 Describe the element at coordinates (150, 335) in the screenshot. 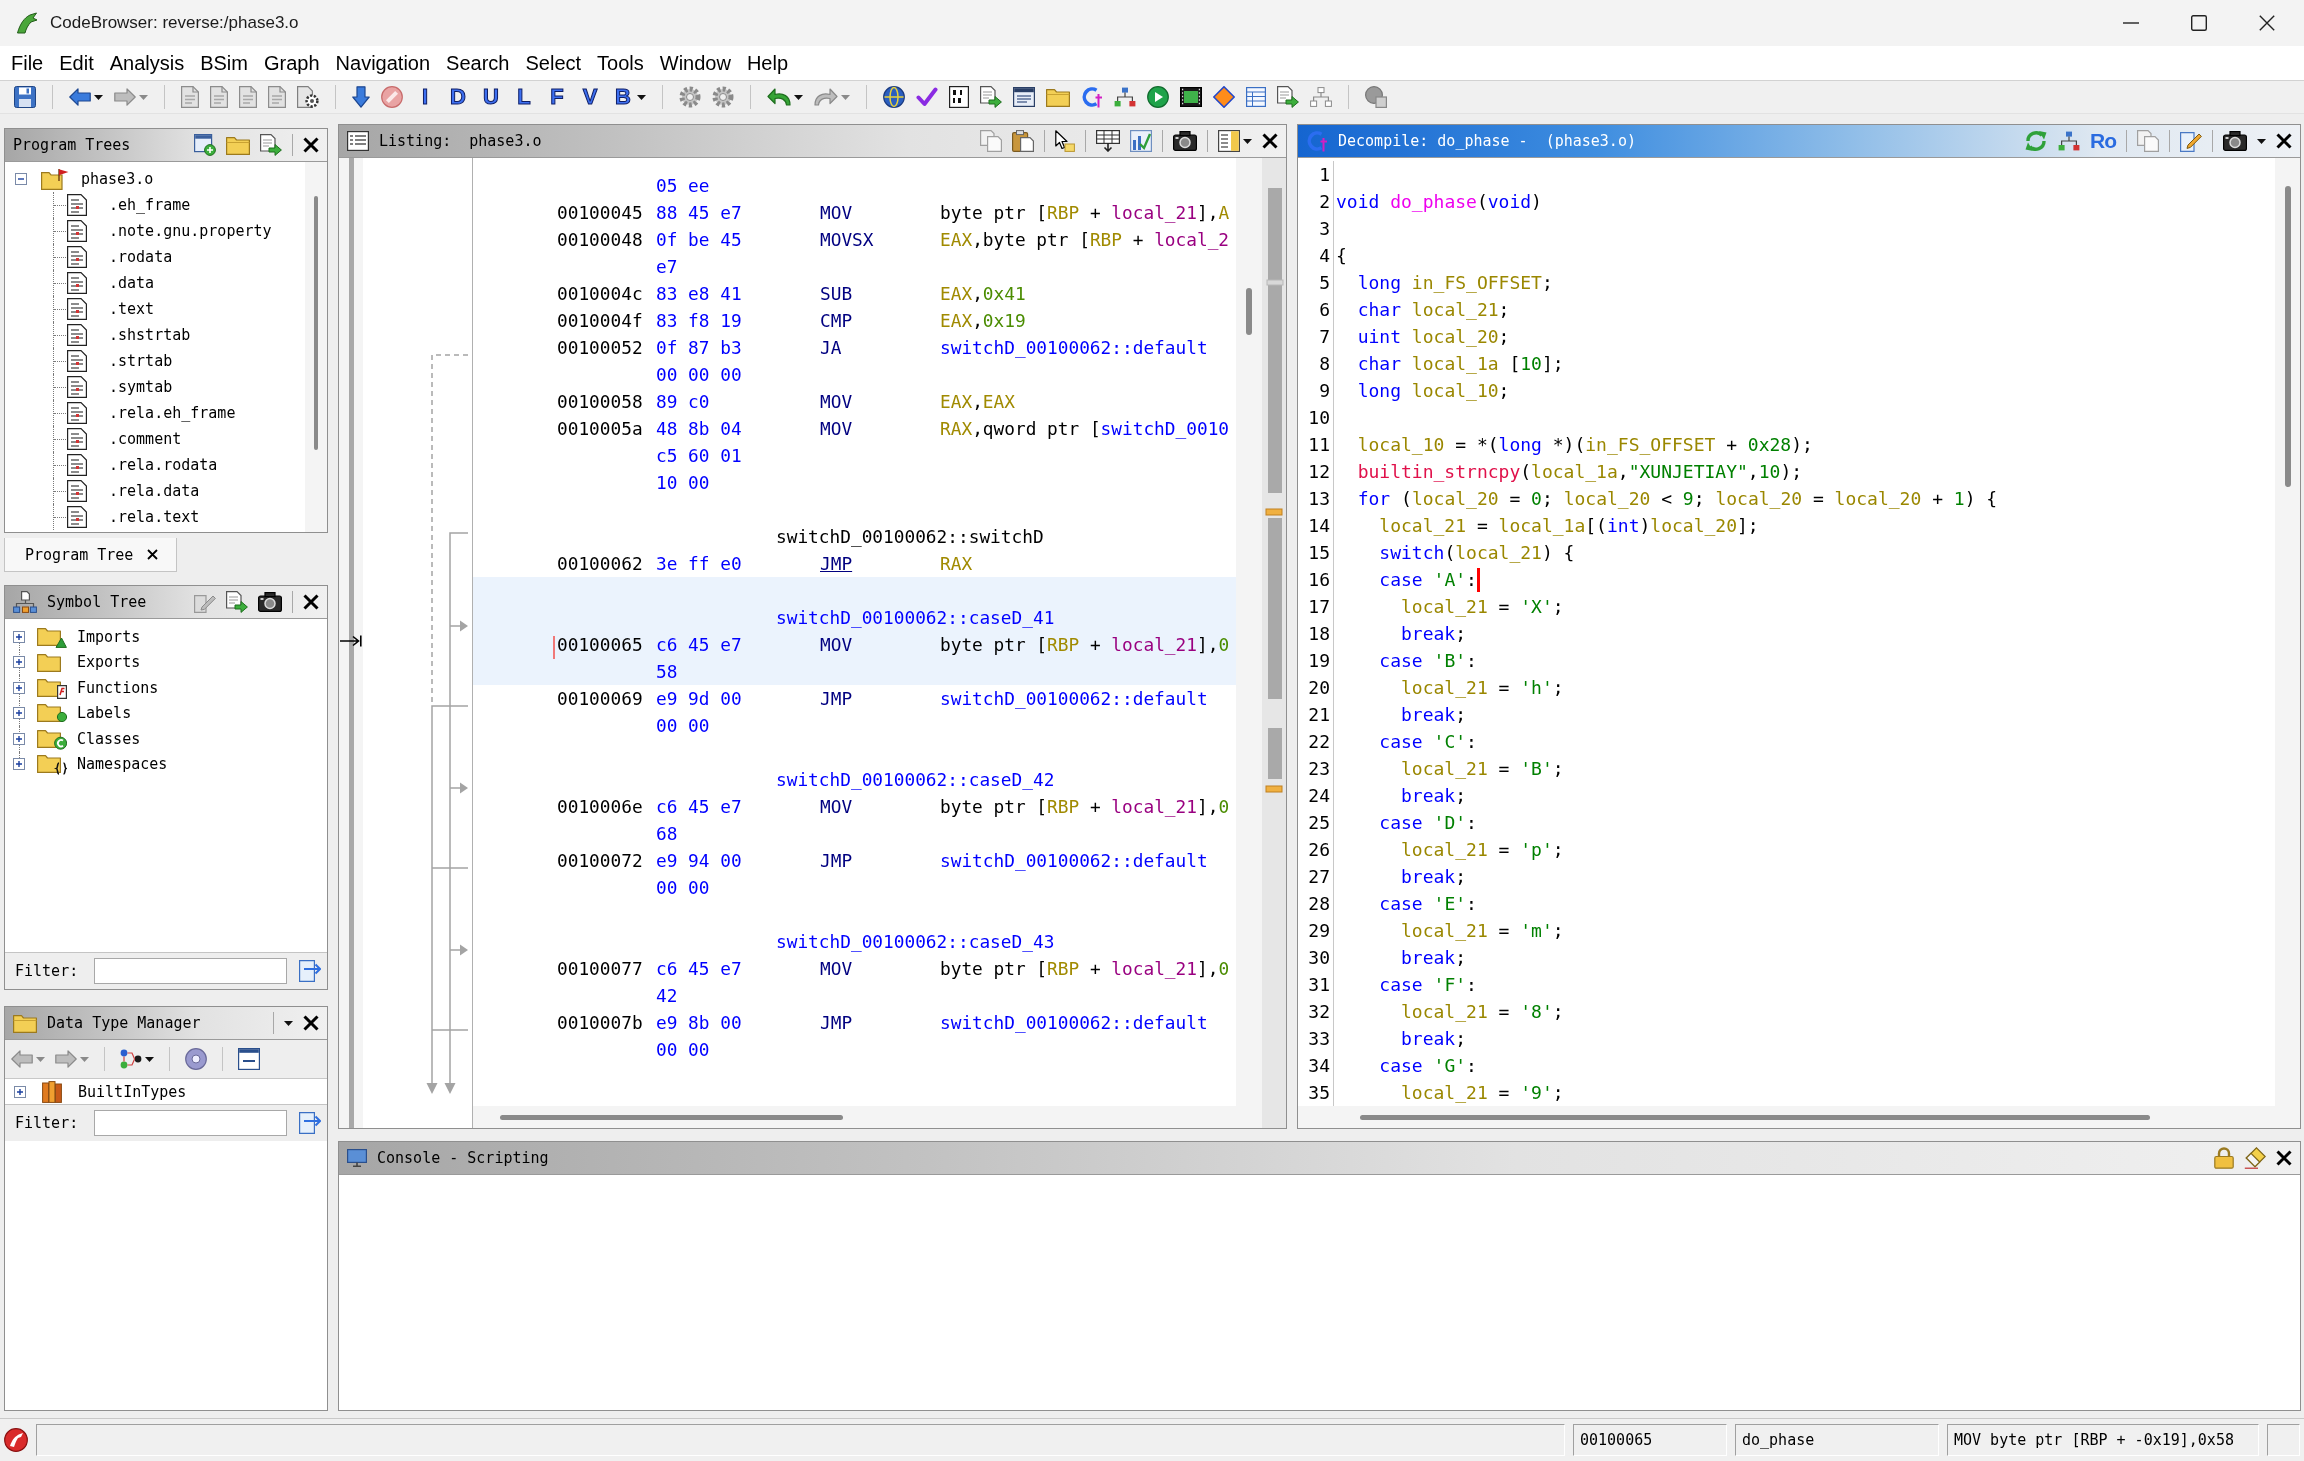

I see `tree-node: .shstrtab` at that location.